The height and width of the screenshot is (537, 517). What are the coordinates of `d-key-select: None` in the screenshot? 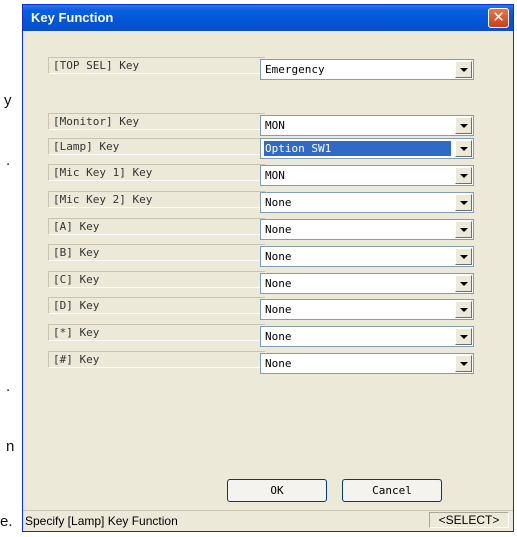 It's located at (367, 309).